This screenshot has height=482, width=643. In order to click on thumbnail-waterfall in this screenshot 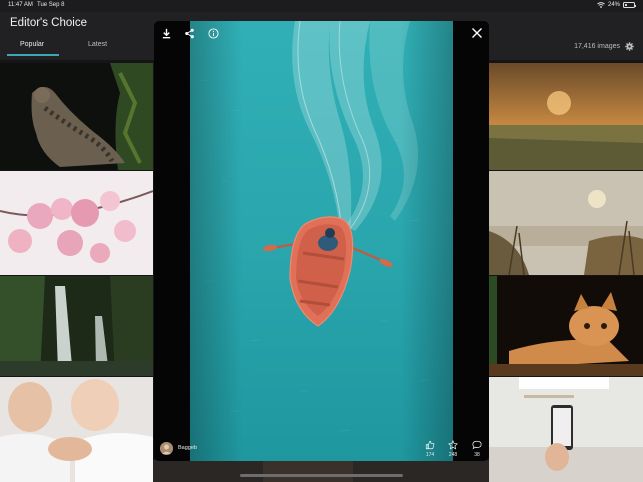, I will do `click(76, 326)`.